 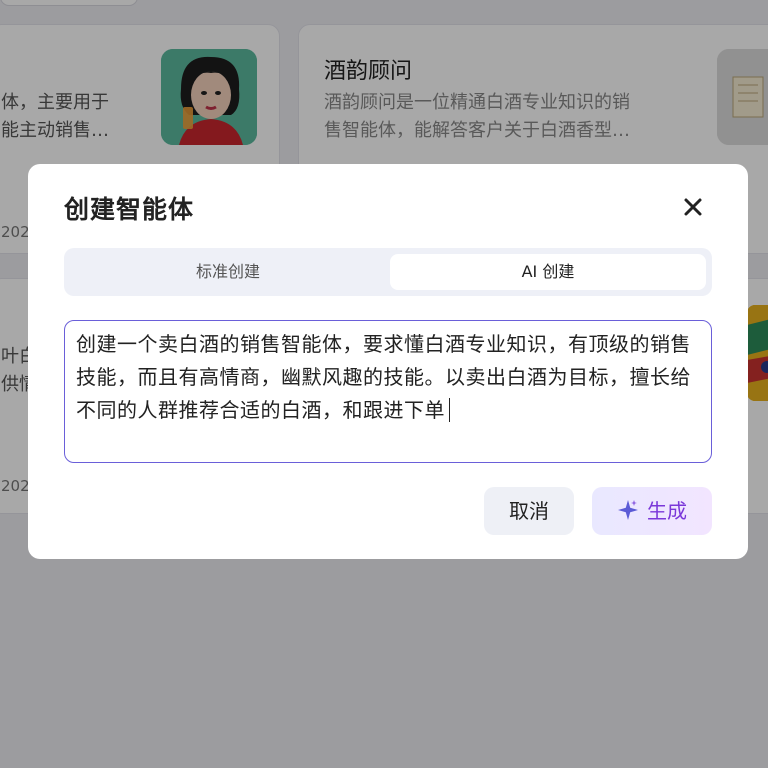 I want to click on tab-standard-create: 标准创建, so click(x=228, y=272).